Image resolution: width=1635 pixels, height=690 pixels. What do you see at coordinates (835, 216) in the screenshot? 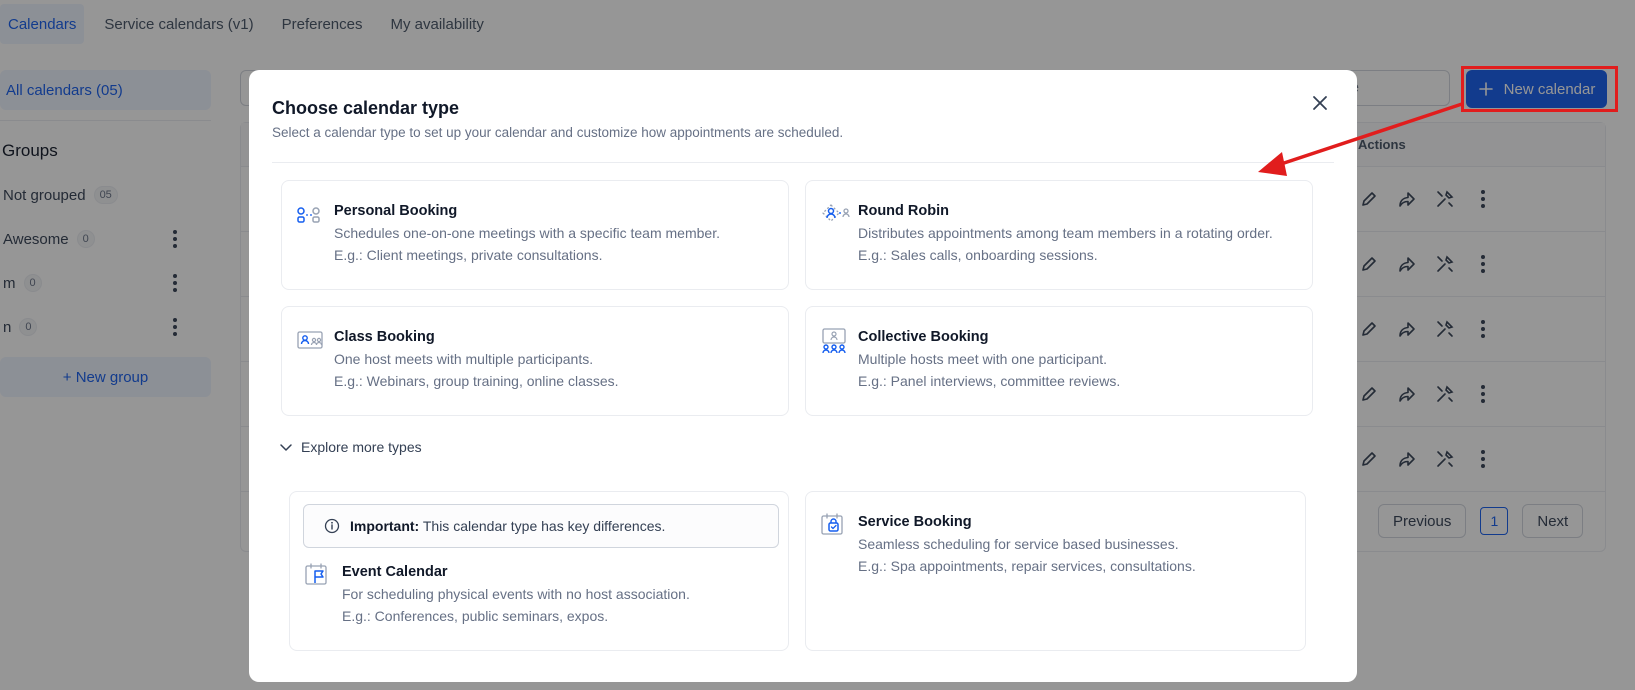
I see `round-robin-icon` at bounding box center [835, 216].